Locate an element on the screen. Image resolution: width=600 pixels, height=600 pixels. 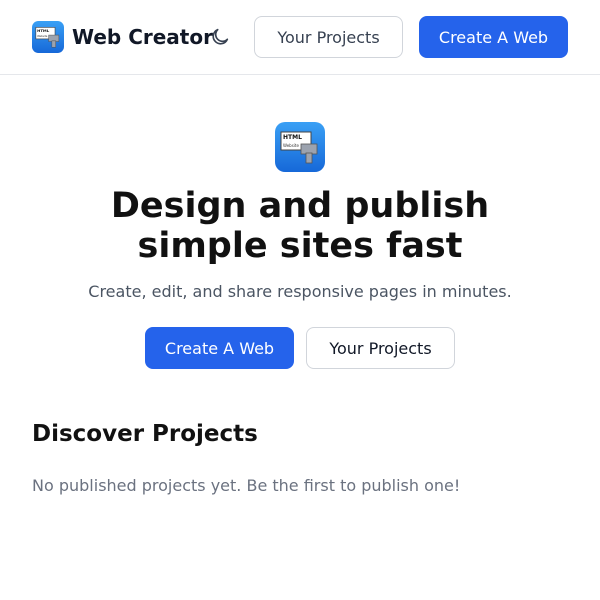
theme-toggle-button is located at coordinates (220, 37).